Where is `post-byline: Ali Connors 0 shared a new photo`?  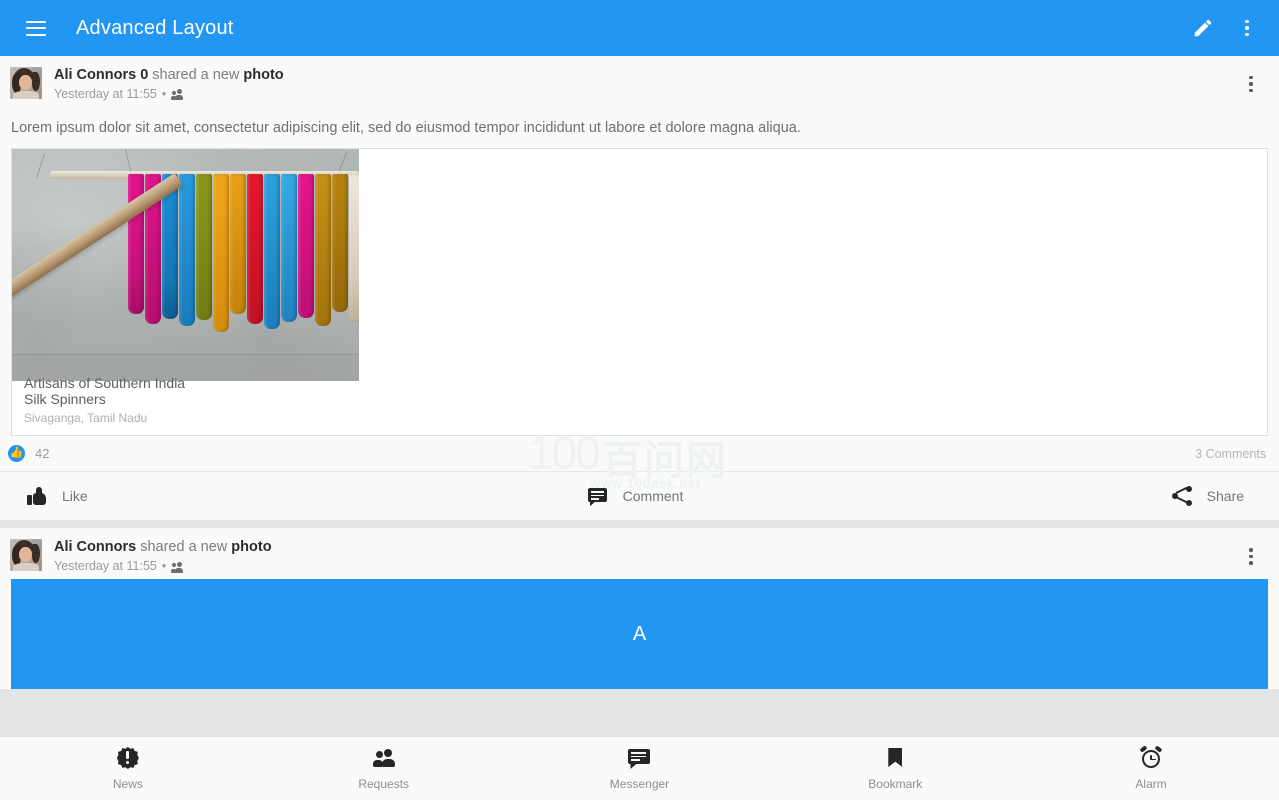 post-byline: Ali Connors 0 shared a new photo is located at coordinates (169, 75).